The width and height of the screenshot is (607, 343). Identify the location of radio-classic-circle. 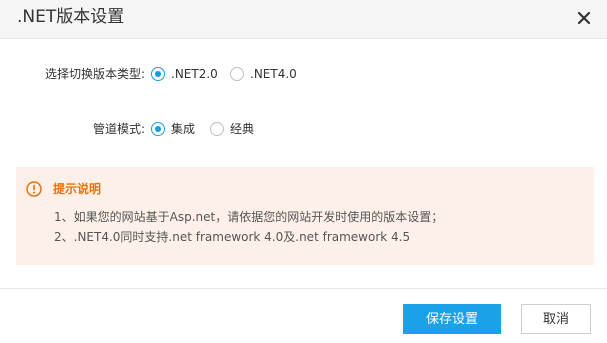
(217, 129).